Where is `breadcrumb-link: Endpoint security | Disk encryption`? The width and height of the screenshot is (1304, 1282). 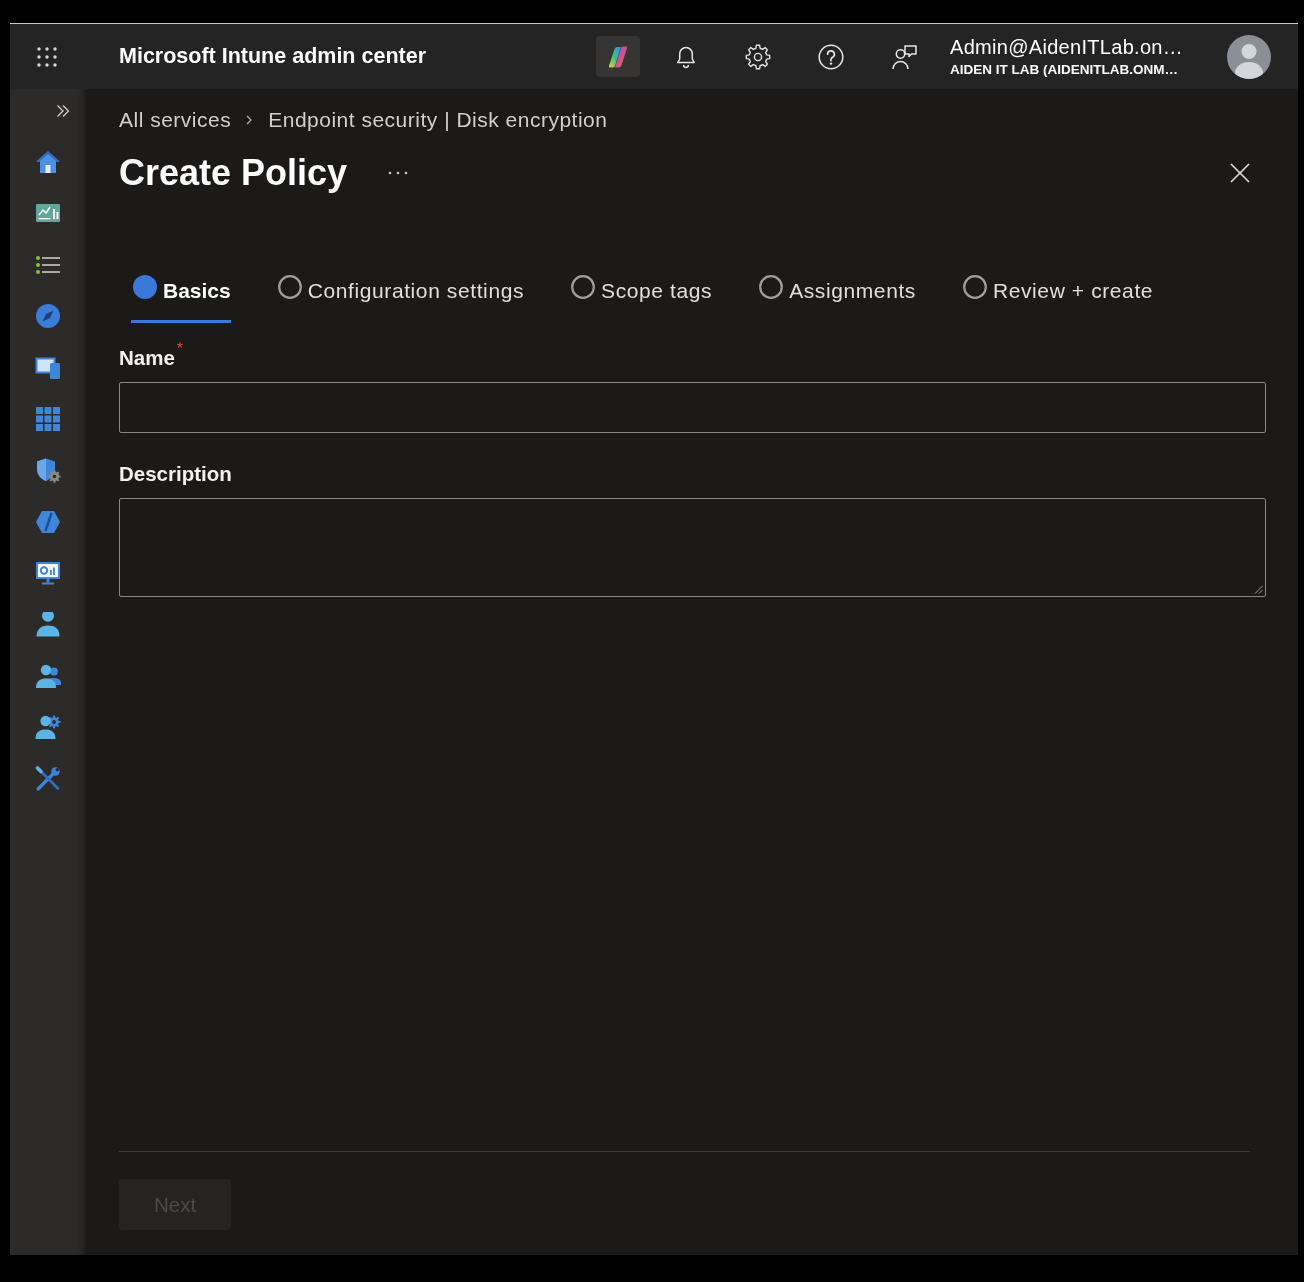 breadcrumb-link: Endpoint security | Disk encryption is located at coordinates (438, 120).